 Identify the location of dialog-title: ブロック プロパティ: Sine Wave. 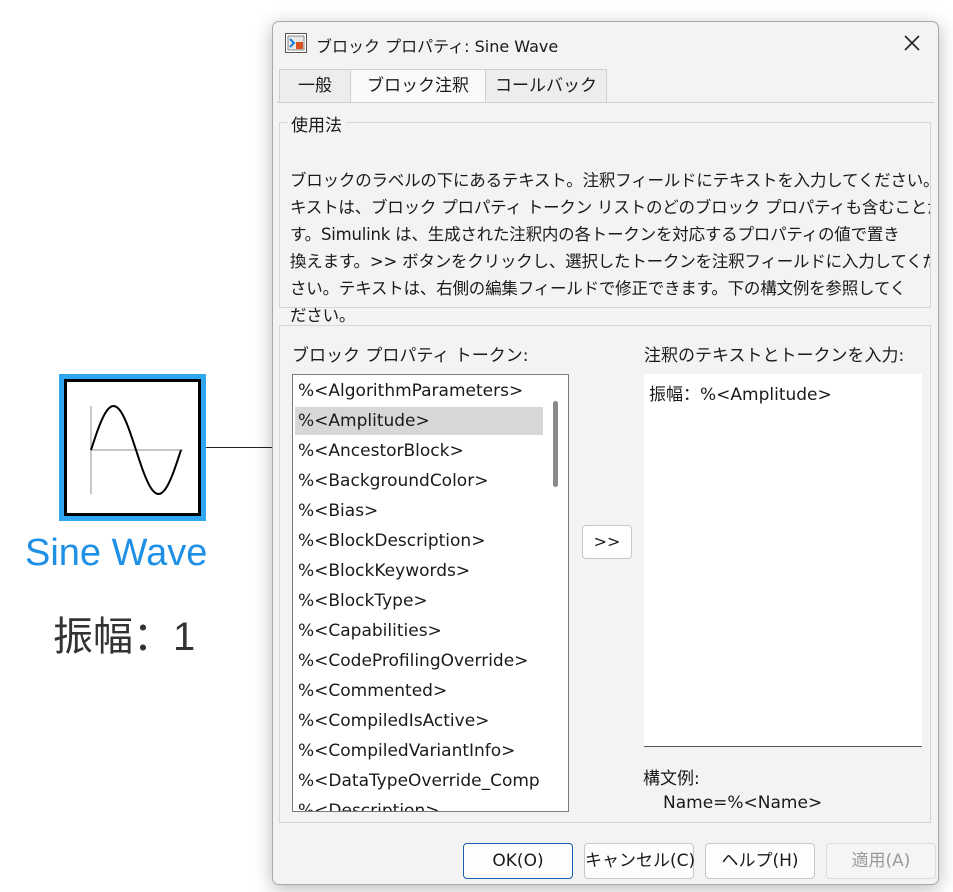
(437, 46).